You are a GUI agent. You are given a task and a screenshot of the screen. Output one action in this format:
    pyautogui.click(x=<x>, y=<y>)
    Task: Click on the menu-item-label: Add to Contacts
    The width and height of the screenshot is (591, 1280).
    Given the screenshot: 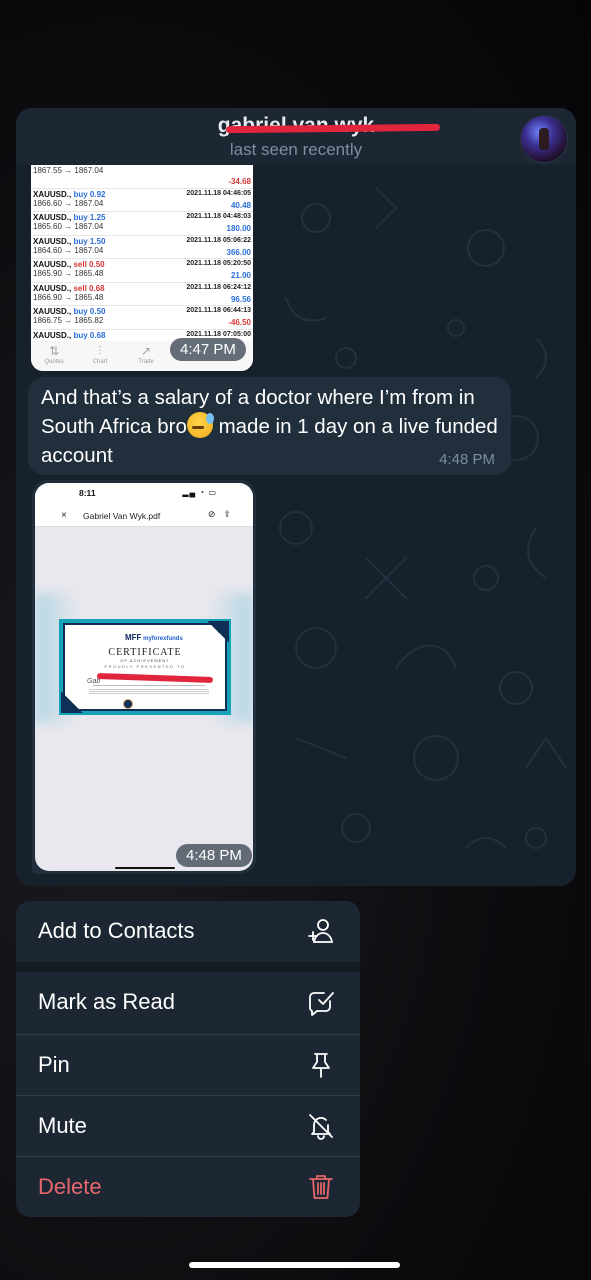 What is the action you would take?
    pyautogui.click(x=116, y=930)
    